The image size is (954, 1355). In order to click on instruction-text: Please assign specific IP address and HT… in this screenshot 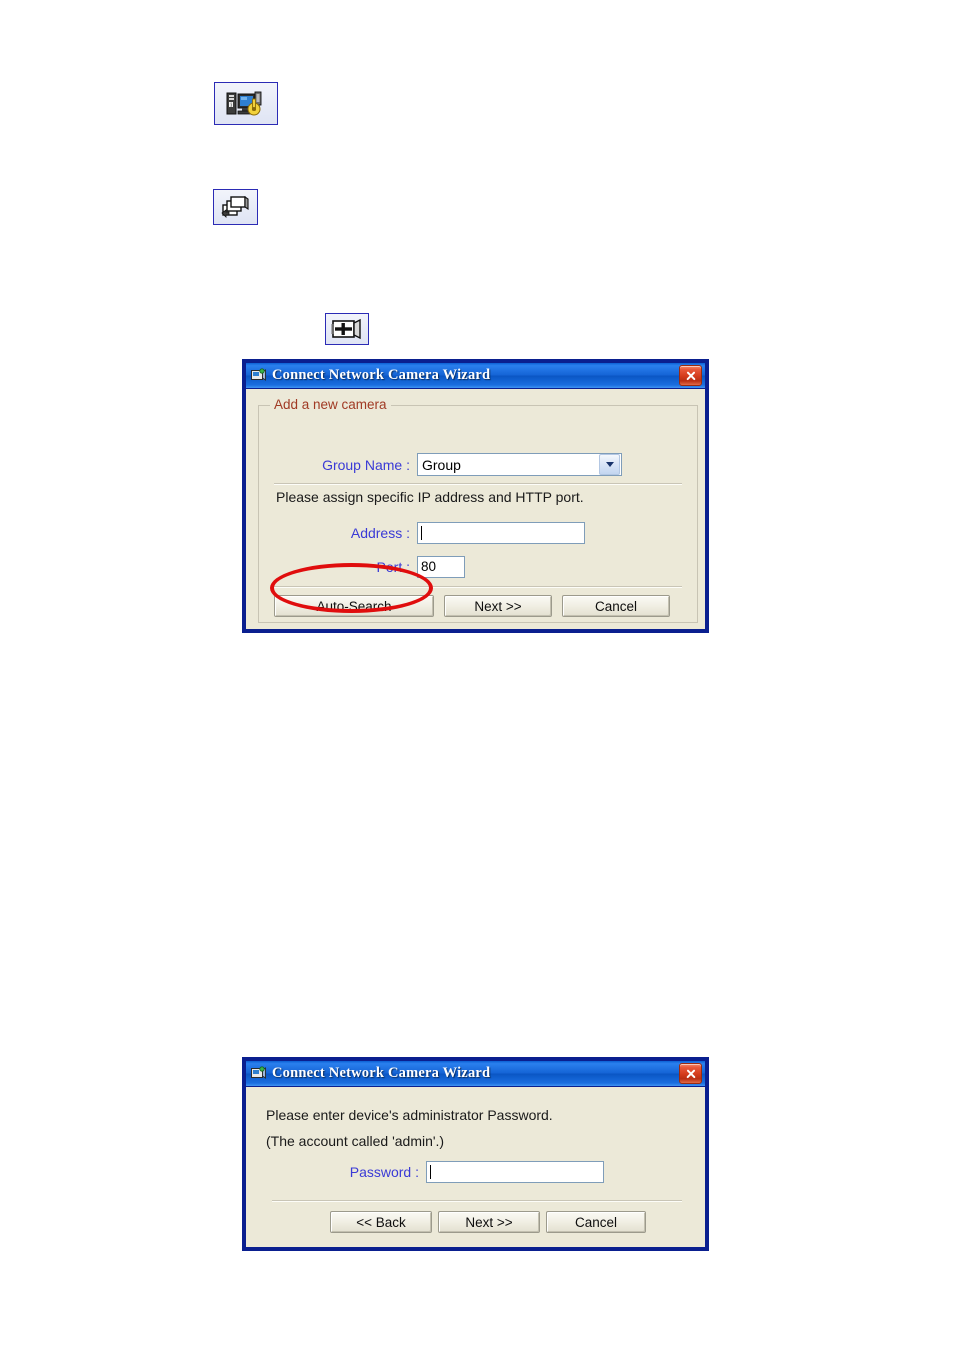, I will do `click(430, 497)`.